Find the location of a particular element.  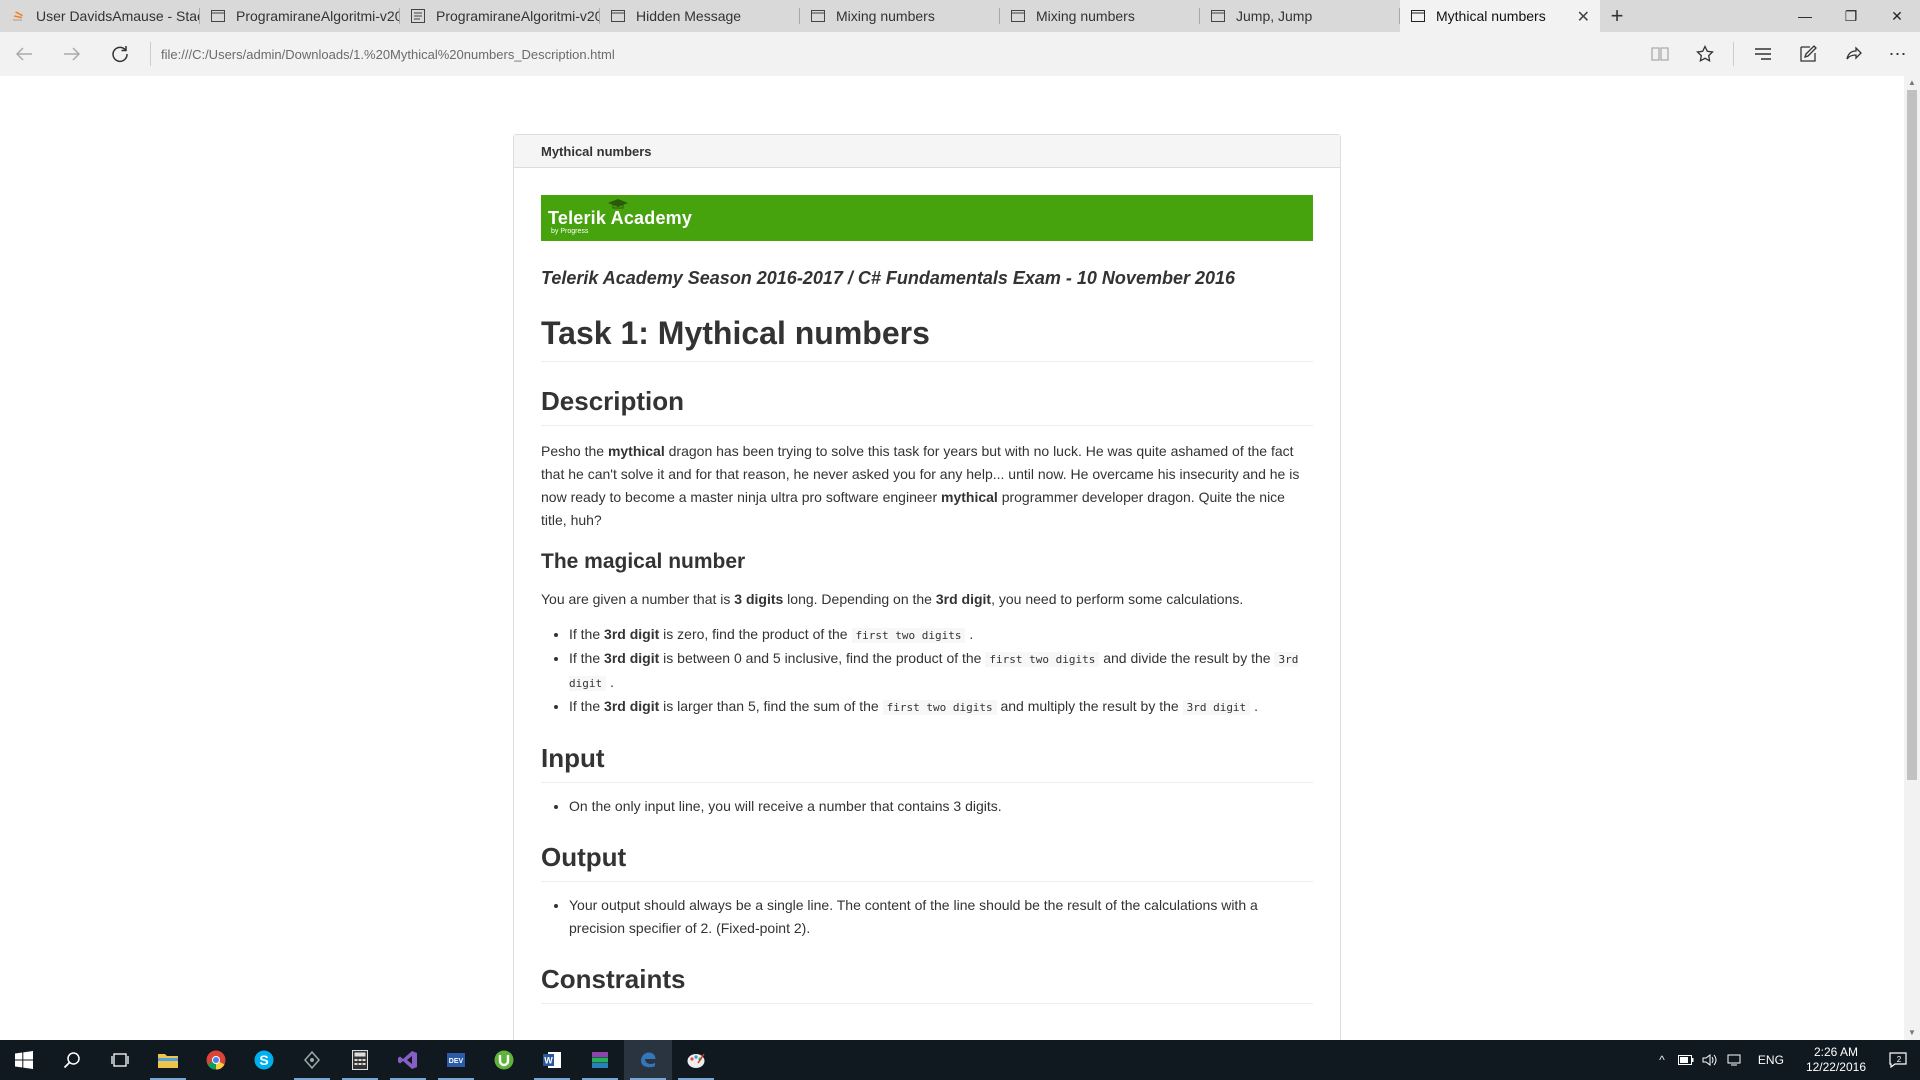

scroll-down-icon: ▼ is located at coordinates (1912, 1033).